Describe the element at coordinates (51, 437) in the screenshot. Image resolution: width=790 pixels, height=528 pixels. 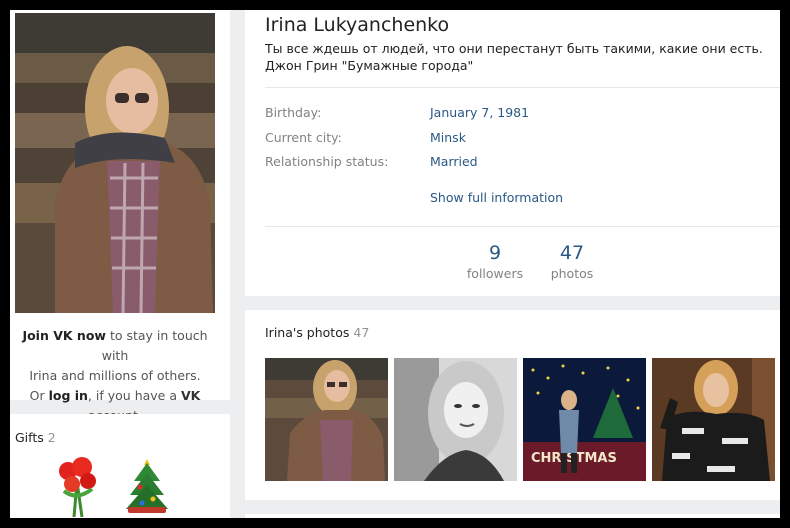
I see `gifts-count: 2` at that location.